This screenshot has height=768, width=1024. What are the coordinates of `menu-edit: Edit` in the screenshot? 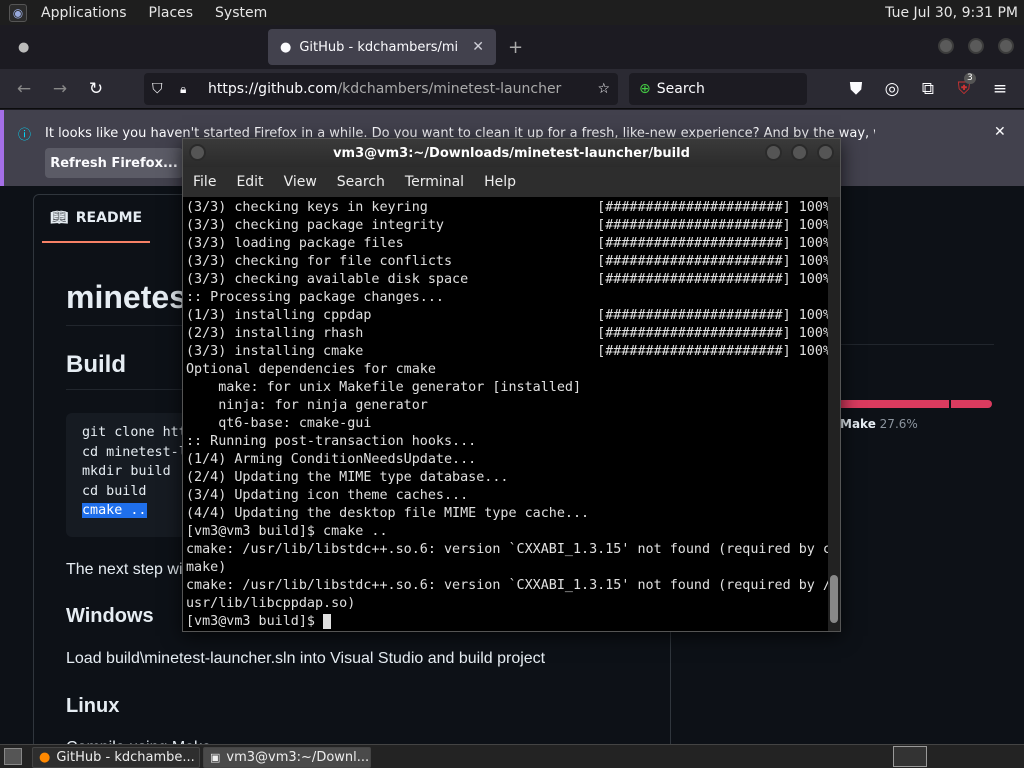 It's located at (249, 182).